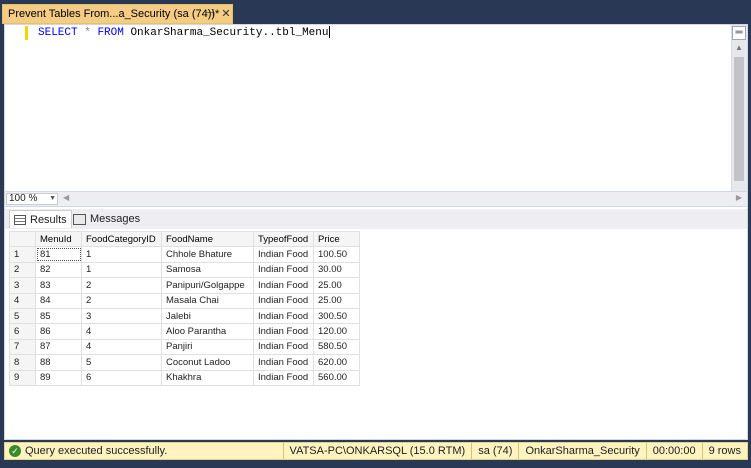 The image size is (751, 468). I want to click on tab-messages: Messages, so click(106, 219).